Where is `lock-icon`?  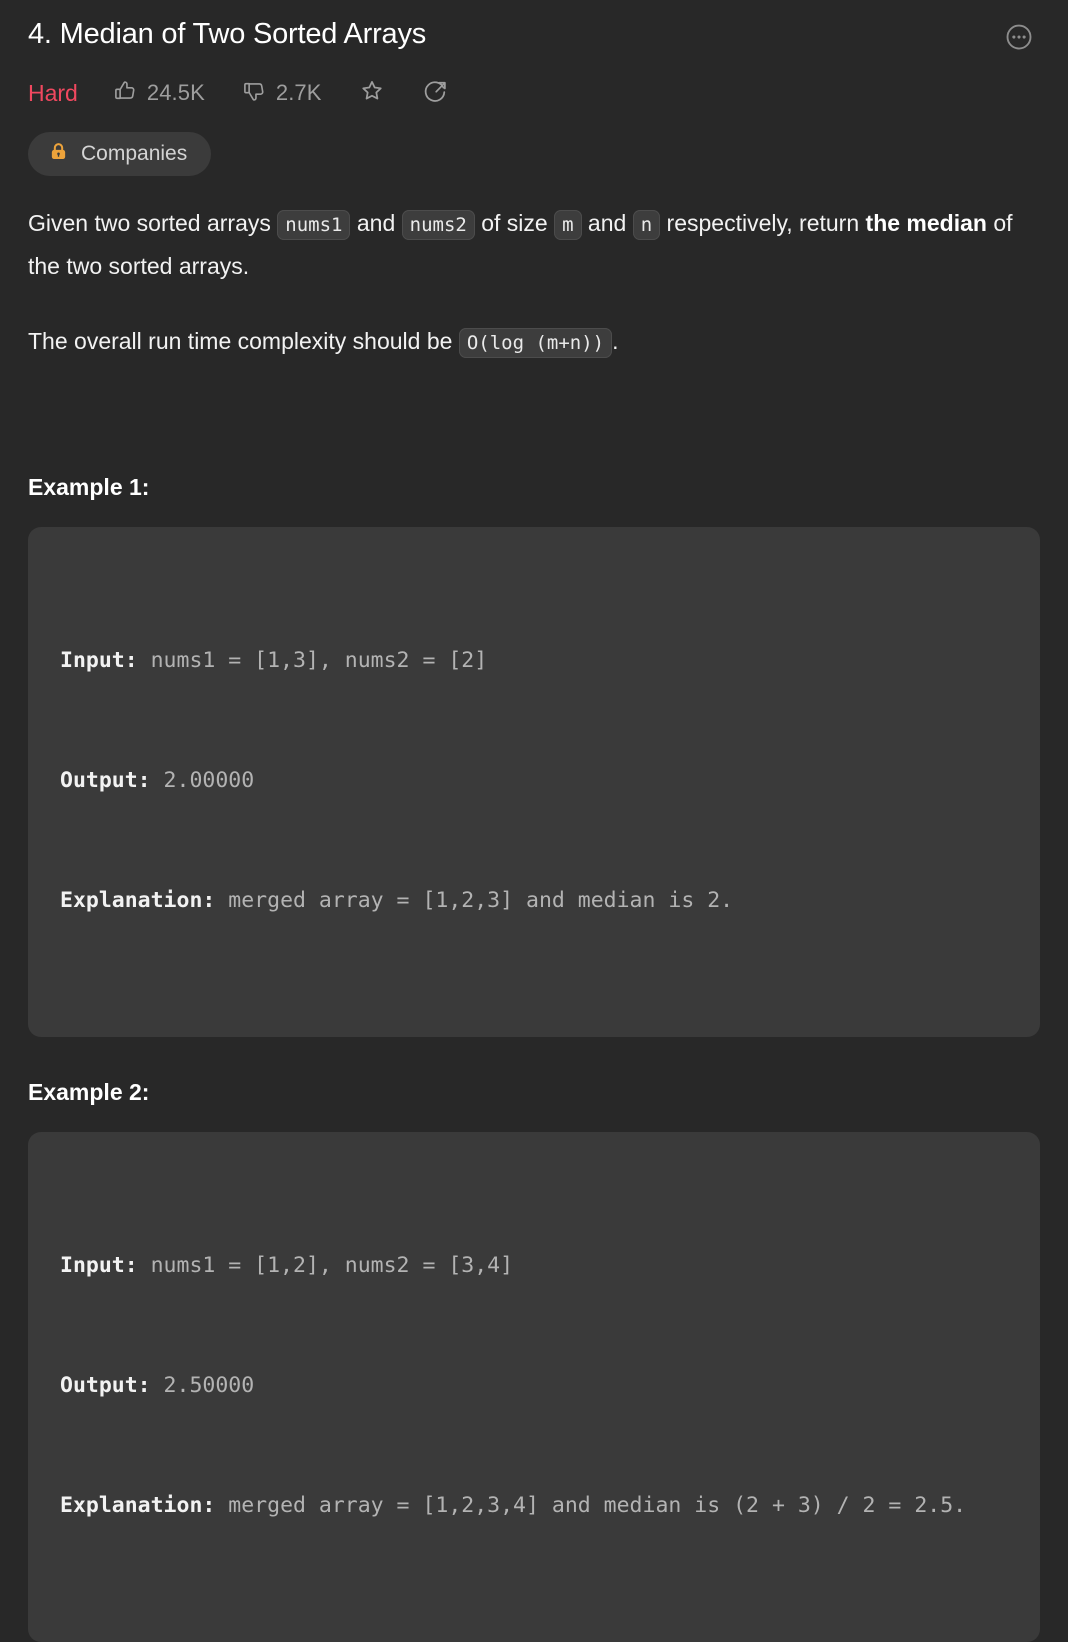 lock-icon is located at coordinates (58, 154).